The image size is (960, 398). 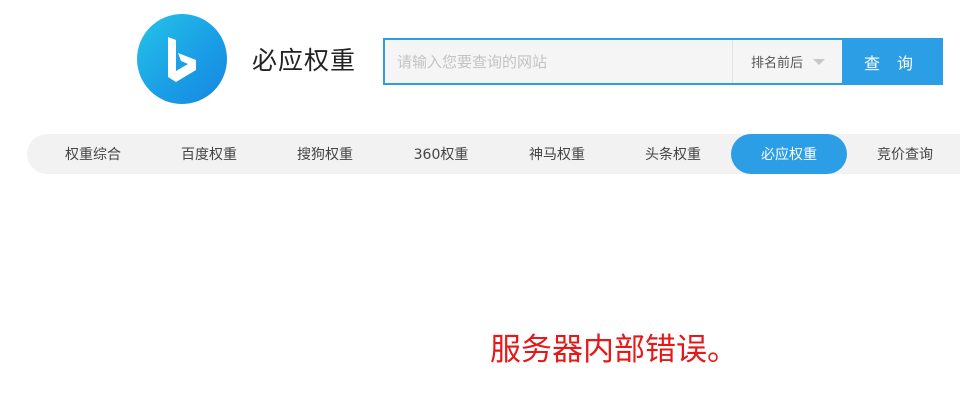 What do you see at coordinates (325, 154) in the screenshot?
I see `nav-item-sogou-weight: 搜狗权重` at bounding box center [325, 154].